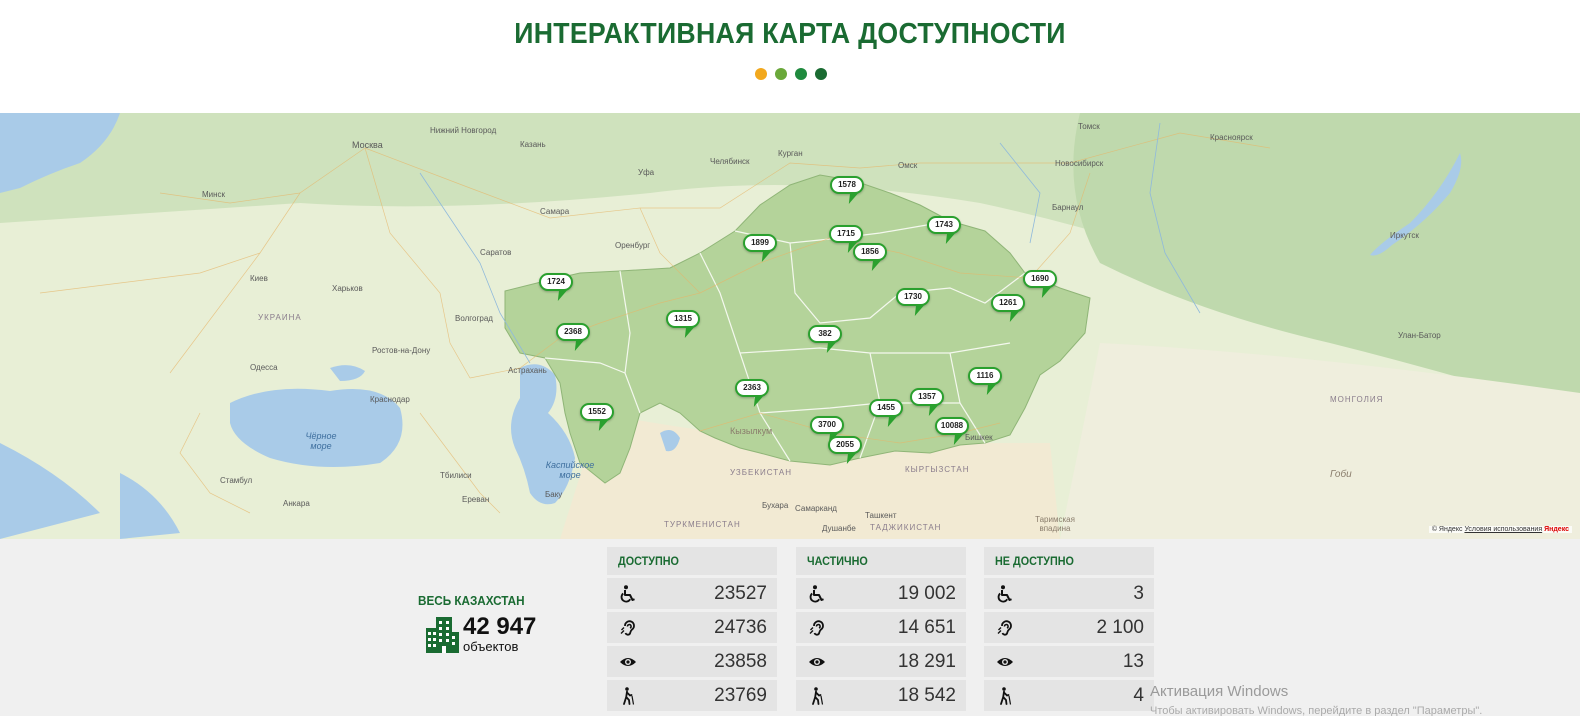 This screenshot has height=716, width=1580. I want to click on map-copyright: © Яндекс Условия использования Яндекс, so click(1500, 529).